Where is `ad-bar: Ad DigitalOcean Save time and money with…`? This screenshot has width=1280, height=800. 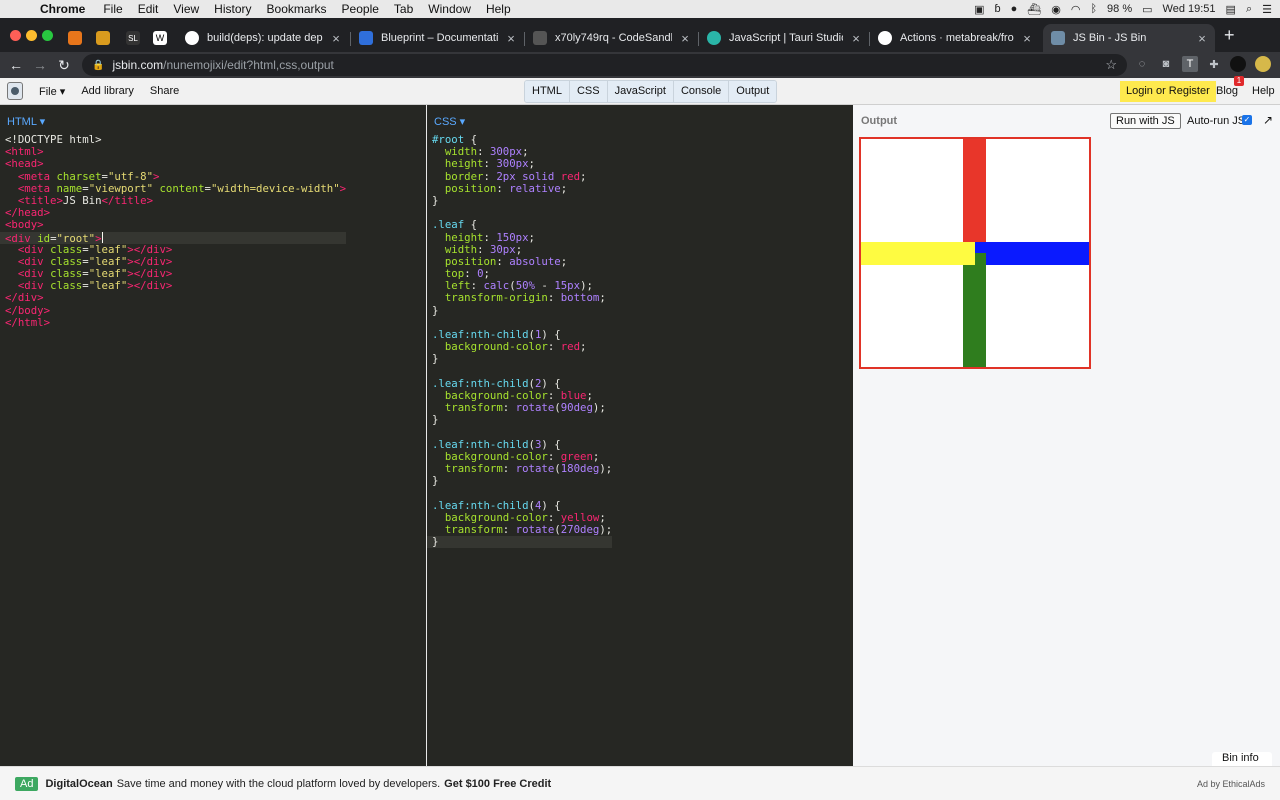 ad-bar: Ad DigitalOcean Save time and money with… is located at coordinates (640, 783).